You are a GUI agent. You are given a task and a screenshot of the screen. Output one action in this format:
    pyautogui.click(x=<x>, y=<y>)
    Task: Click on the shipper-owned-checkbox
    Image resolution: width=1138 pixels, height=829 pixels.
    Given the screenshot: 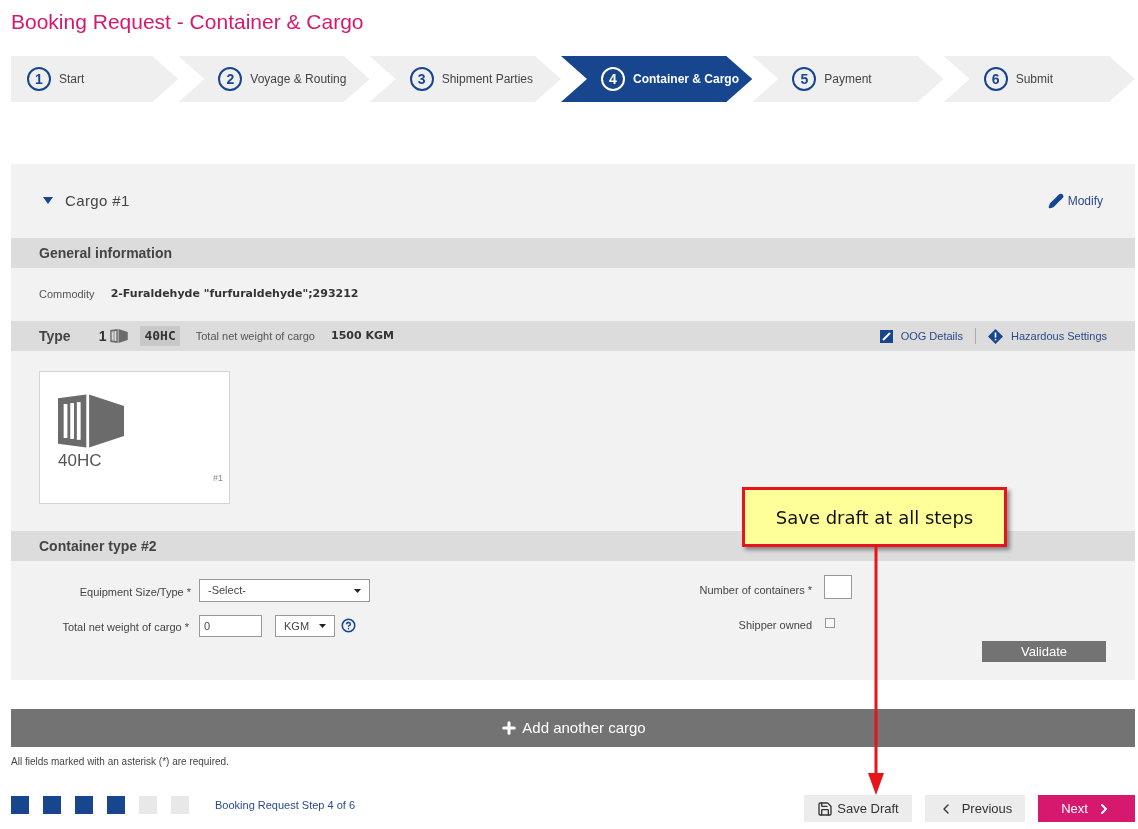 What is the action you would take?
    pyautogui.click(x=830, y=623)
    